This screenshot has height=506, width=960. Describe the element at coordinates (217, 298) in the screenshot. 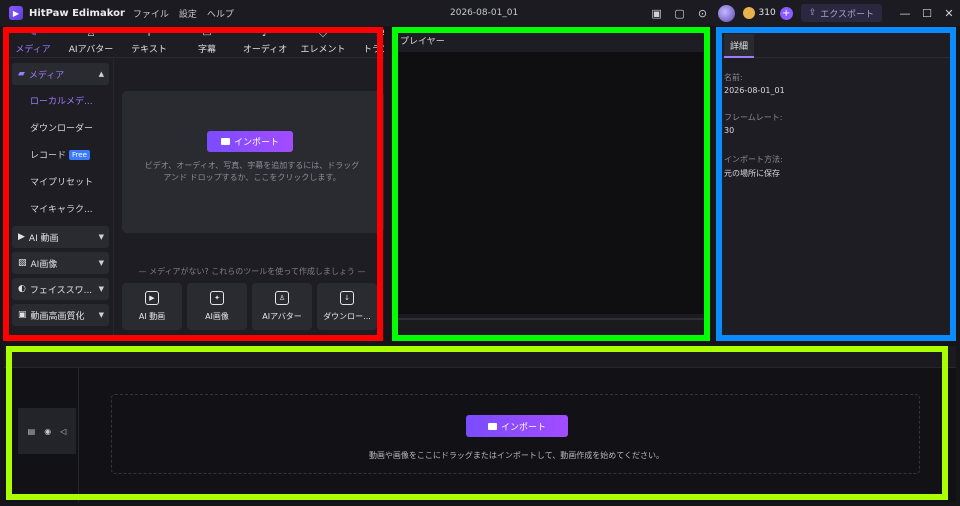

I see `ai-image-icon: ✦` at that location.